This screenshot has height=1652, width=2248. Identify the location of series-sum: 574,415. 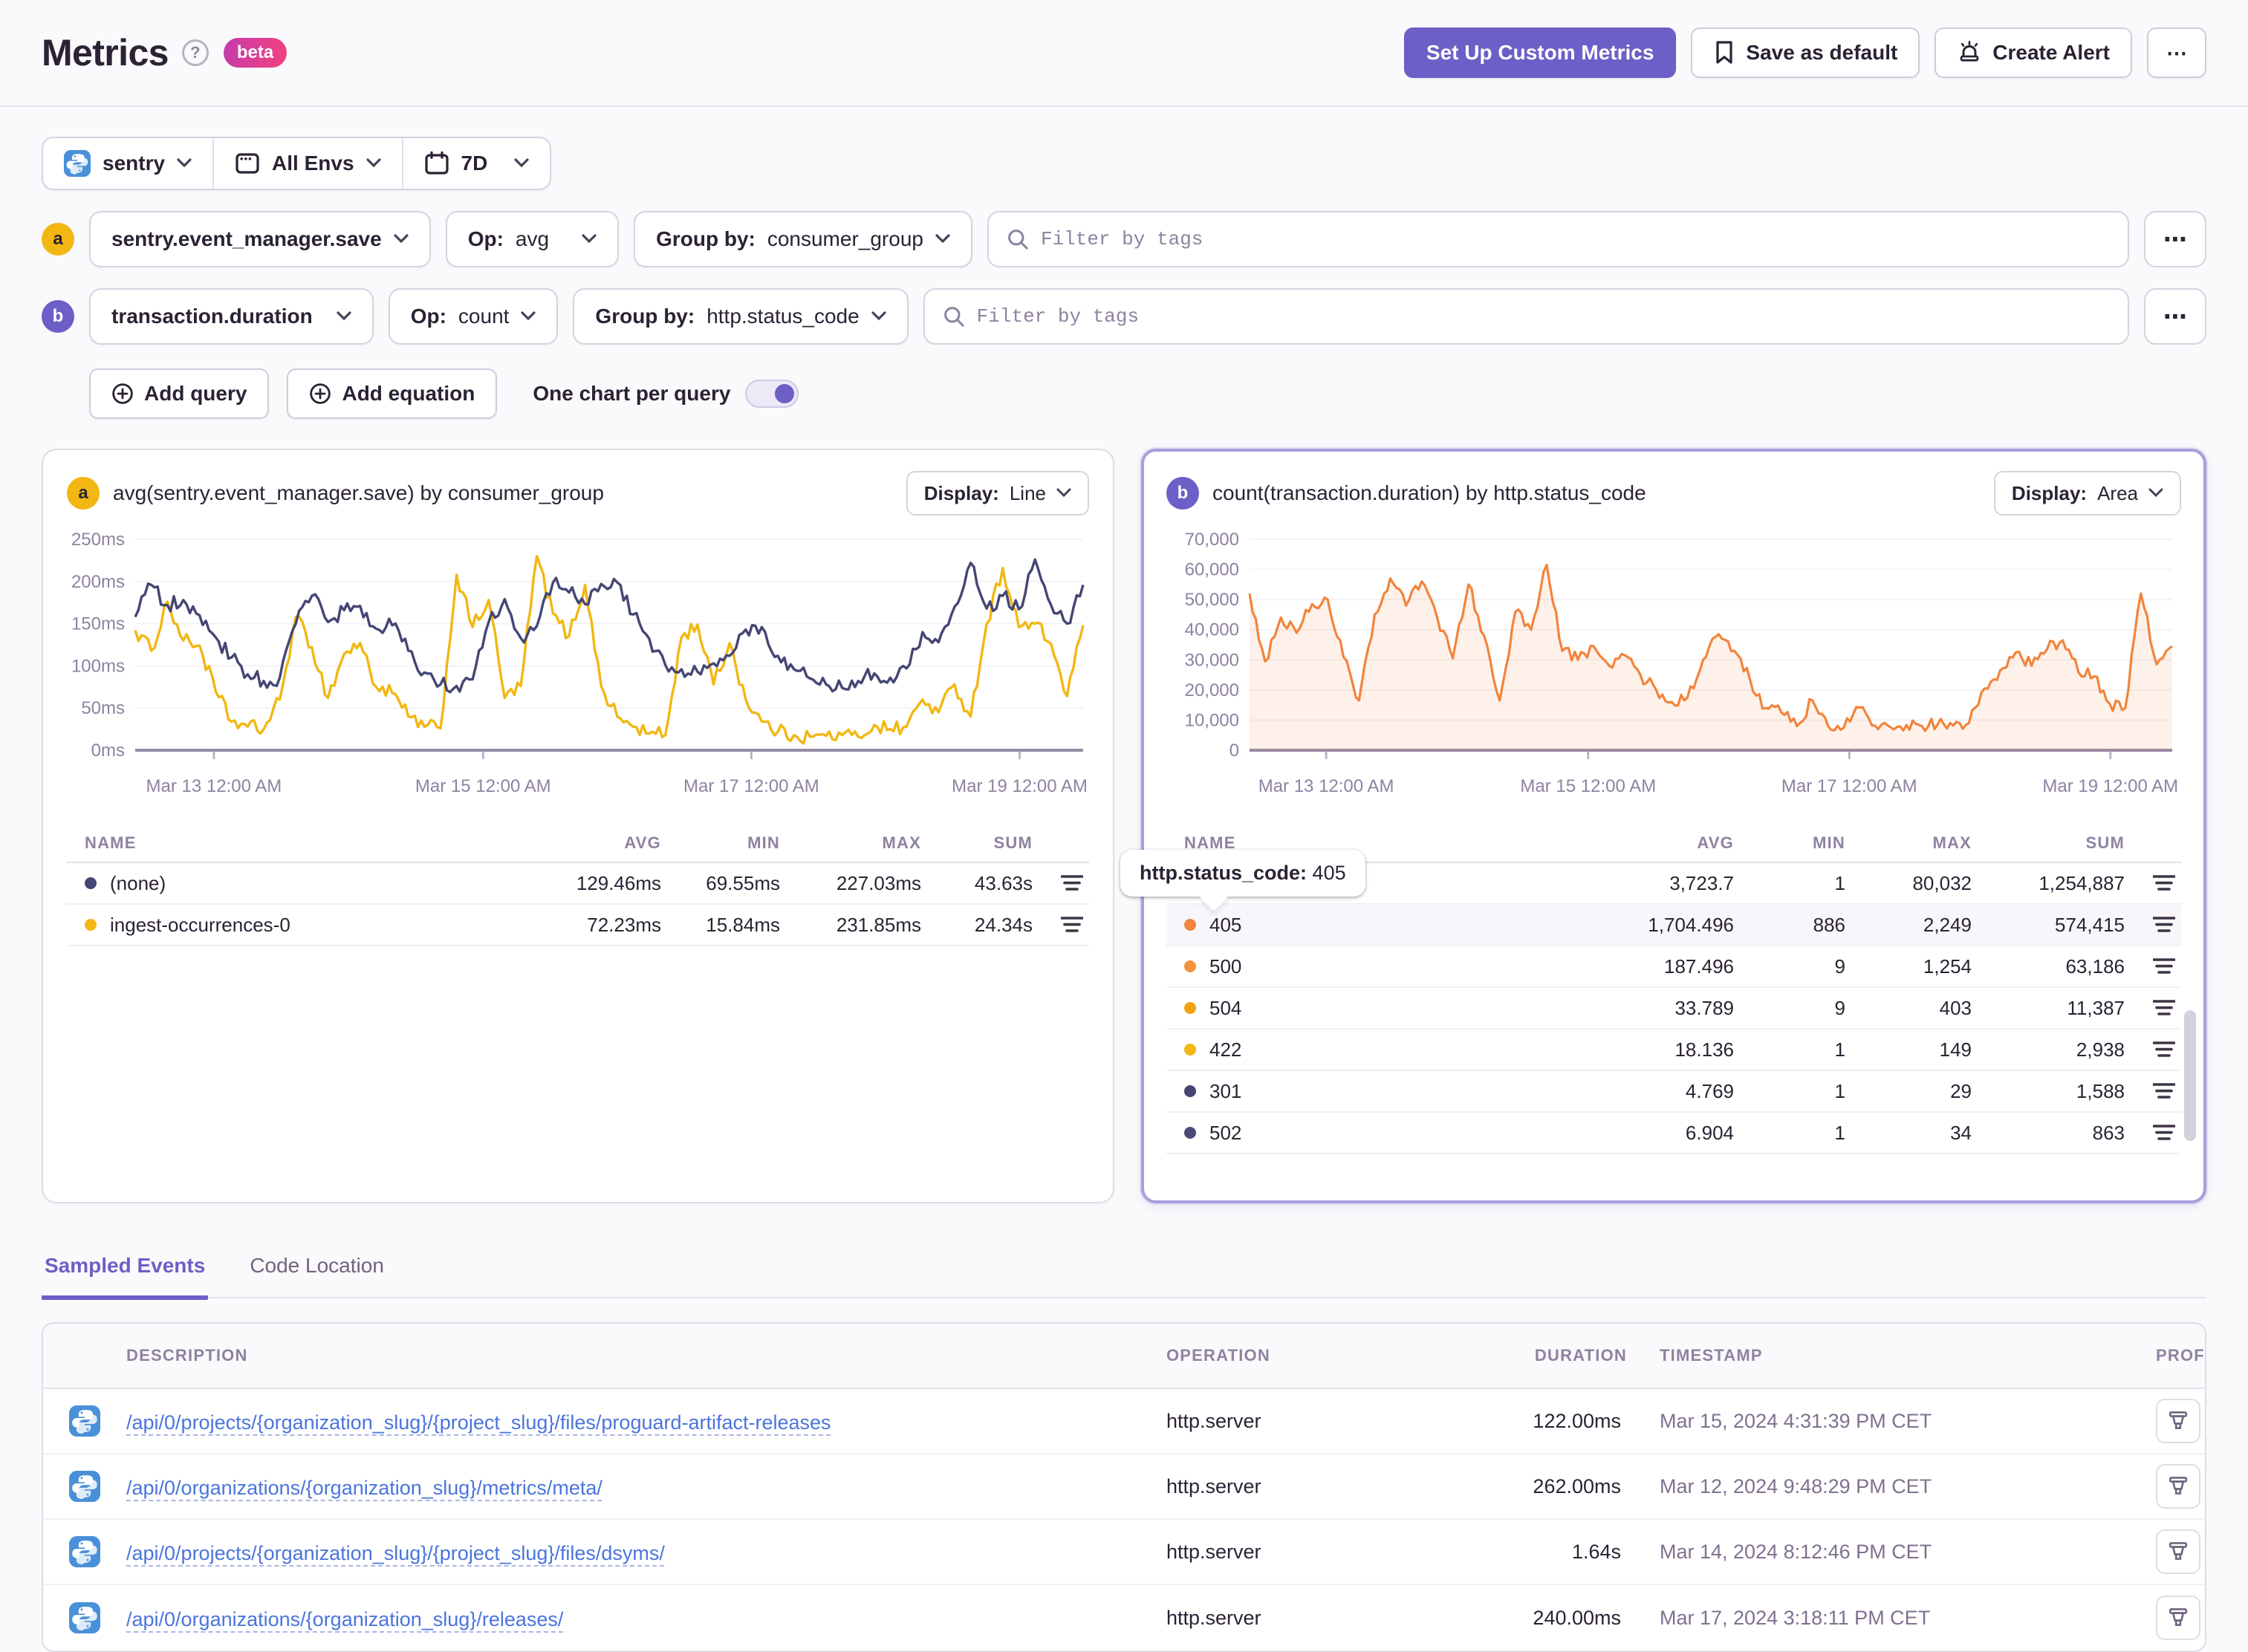
(2090, 925).